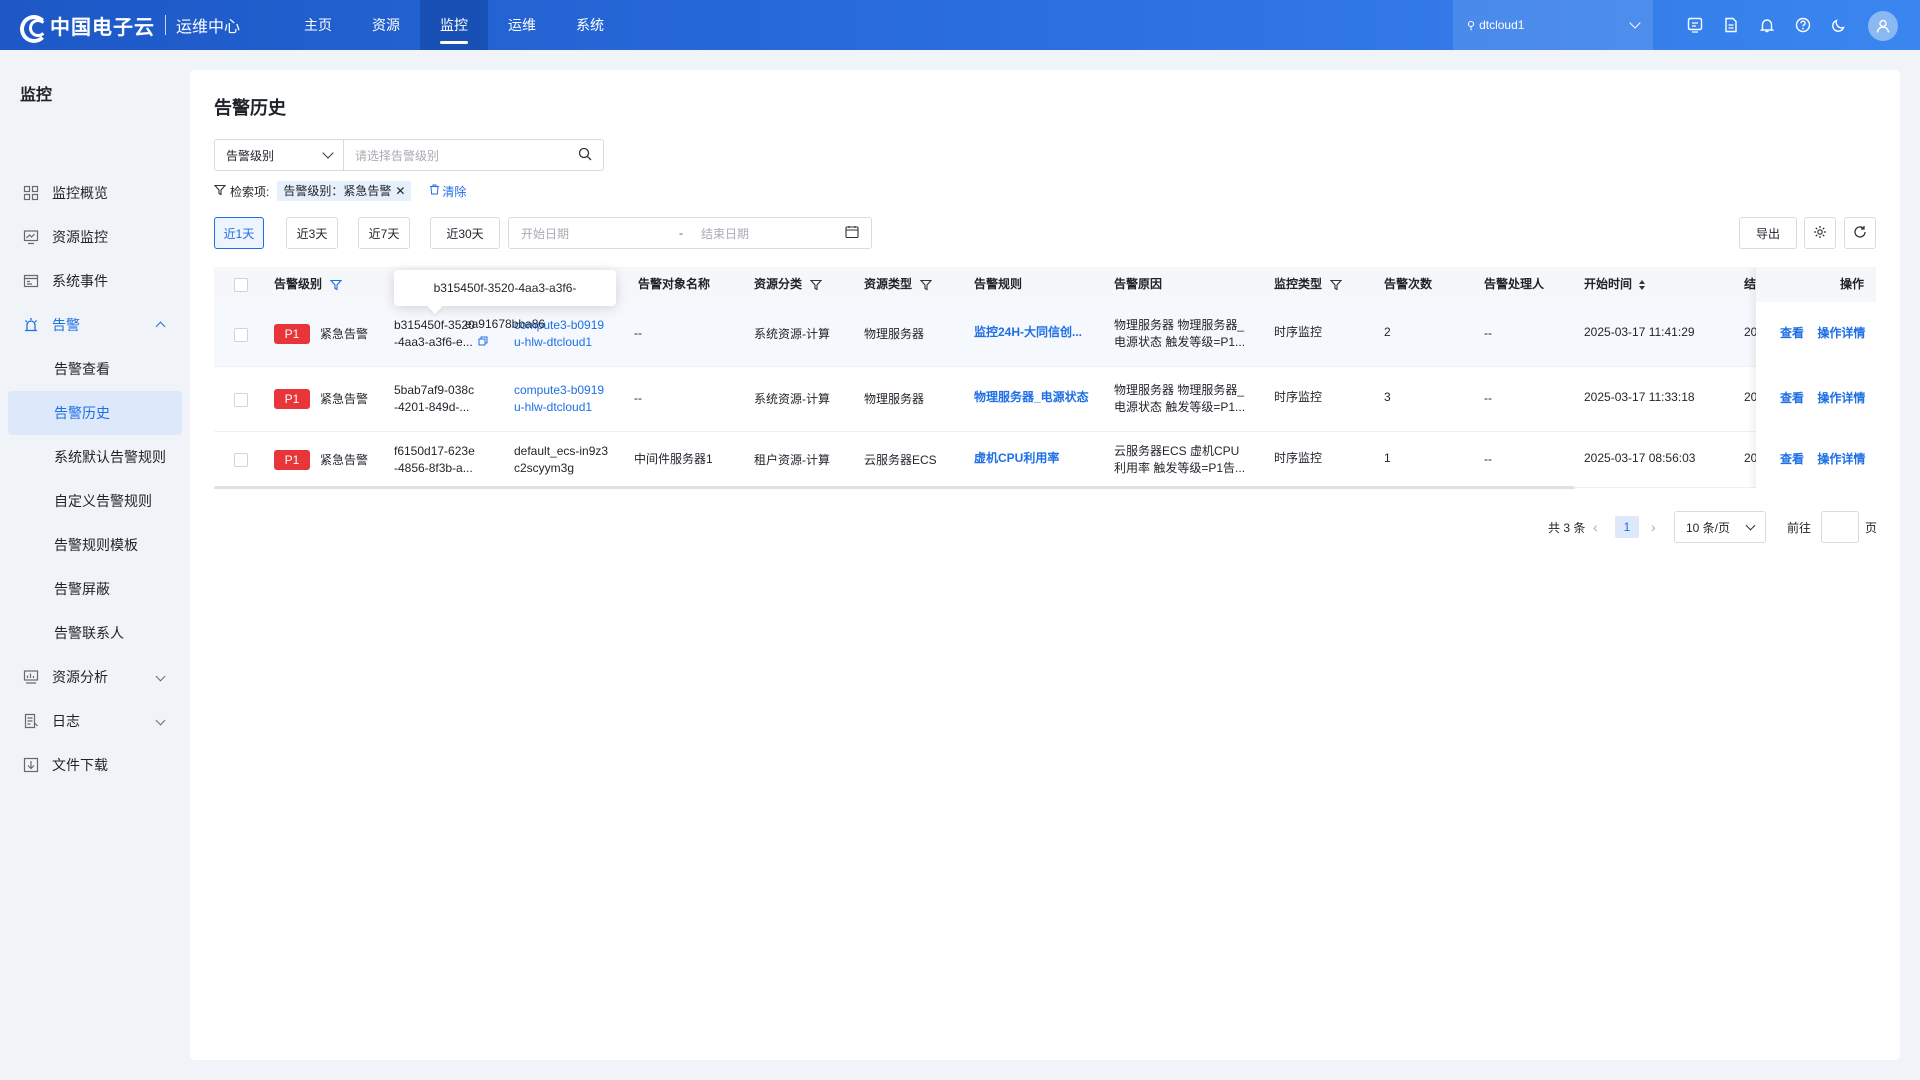  I want to click on sidebar-item-resource-monitor: 资源监控, so click(95, 237).